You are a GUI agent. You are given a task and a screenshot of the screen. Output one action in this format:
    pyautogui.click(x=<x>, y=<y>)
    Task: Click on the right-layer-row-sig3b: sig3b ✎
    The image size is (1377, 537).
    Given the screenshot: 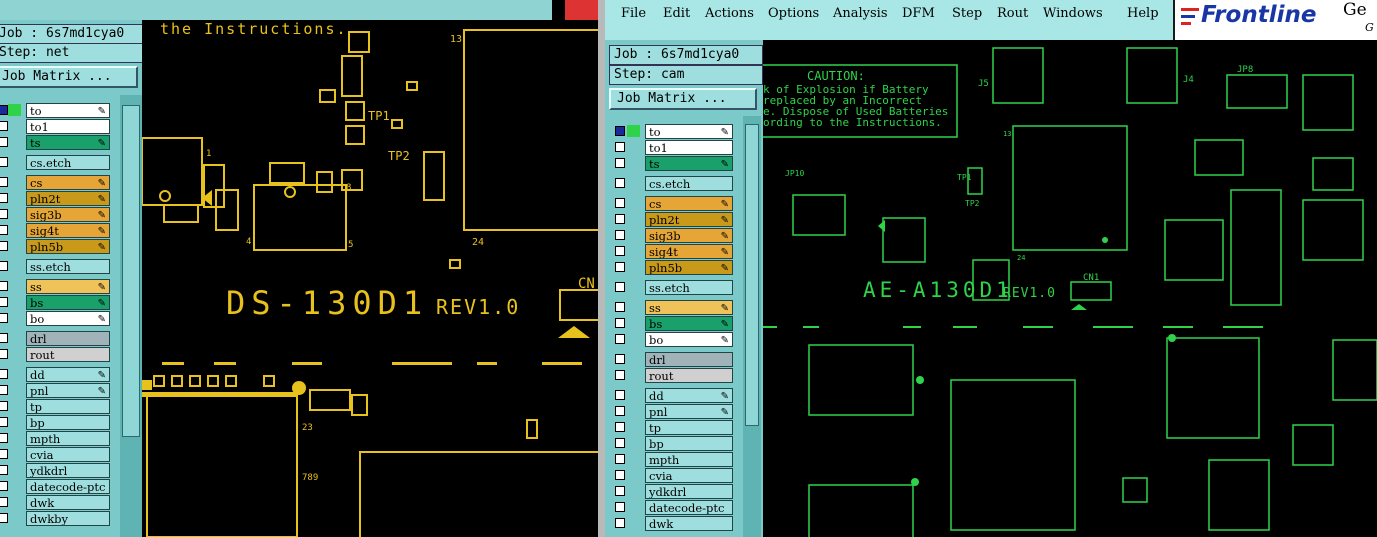 What is the action you would take?
    pyautogui.click(x=674, y=235)
    